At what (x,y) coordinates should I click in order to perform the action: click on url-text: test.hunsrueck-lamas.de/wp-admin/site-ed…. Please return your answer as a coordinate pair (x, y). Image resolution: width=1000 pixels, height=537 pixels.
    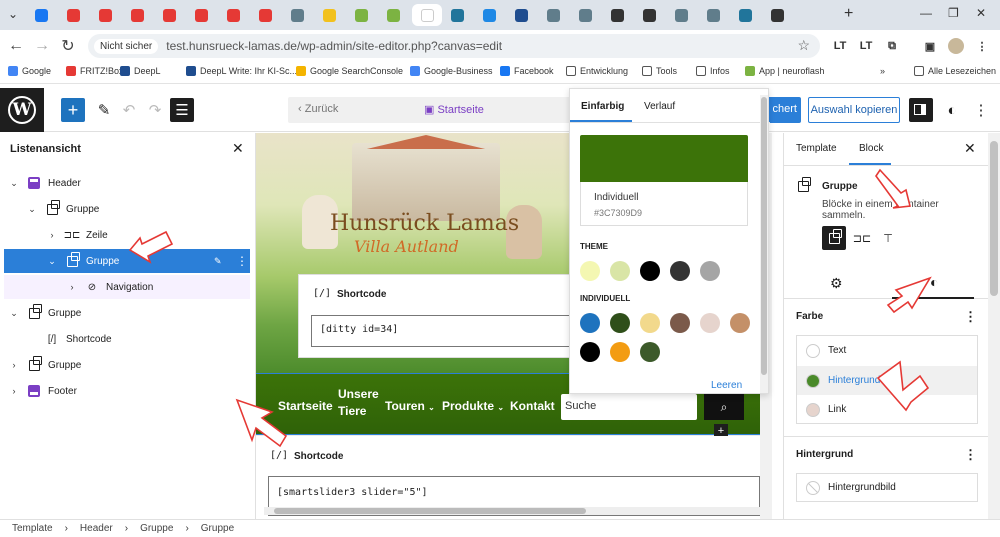
    Looking at the image, I should click on (334, 46).